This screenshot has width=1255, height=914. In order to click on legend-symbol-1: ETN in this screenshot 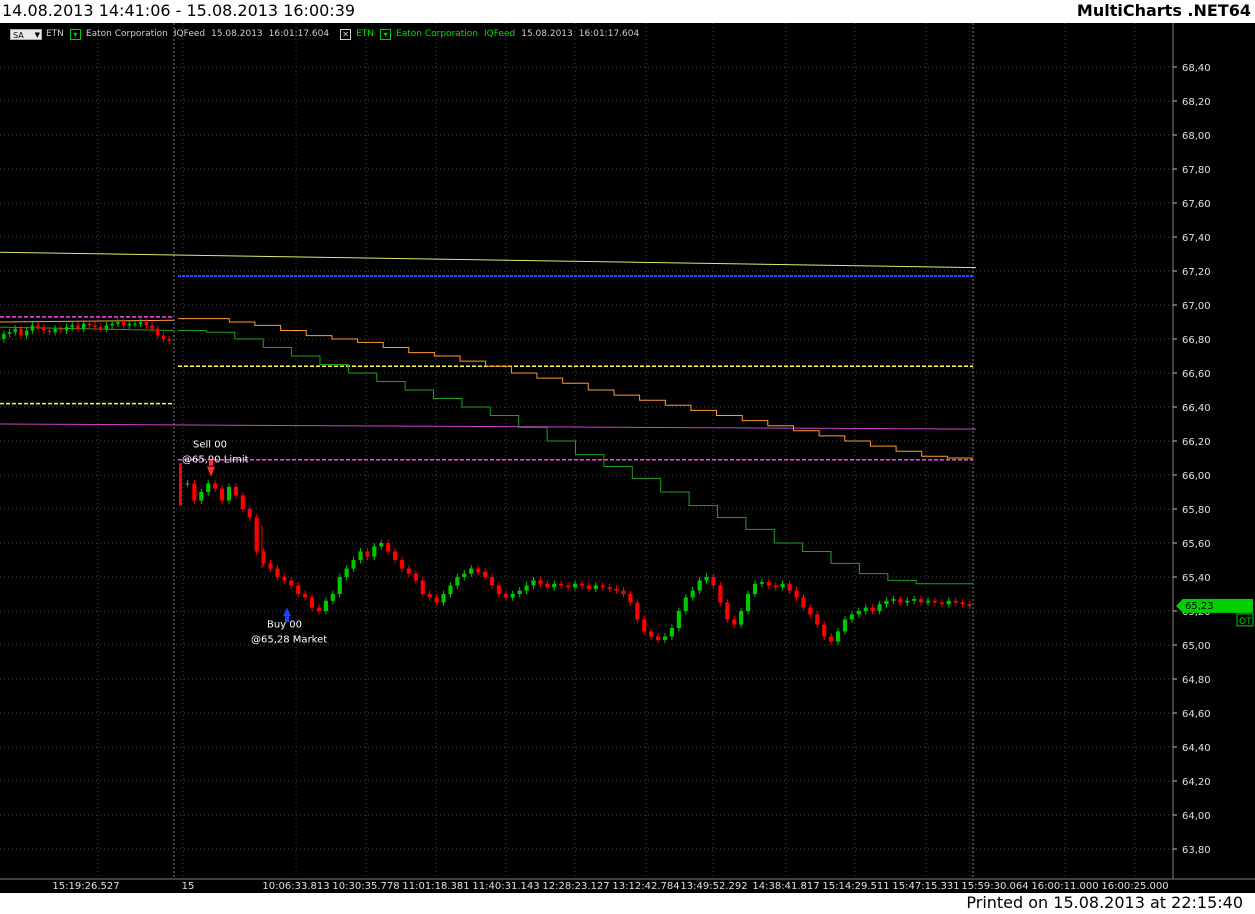, I will do `click(55, 34)`.